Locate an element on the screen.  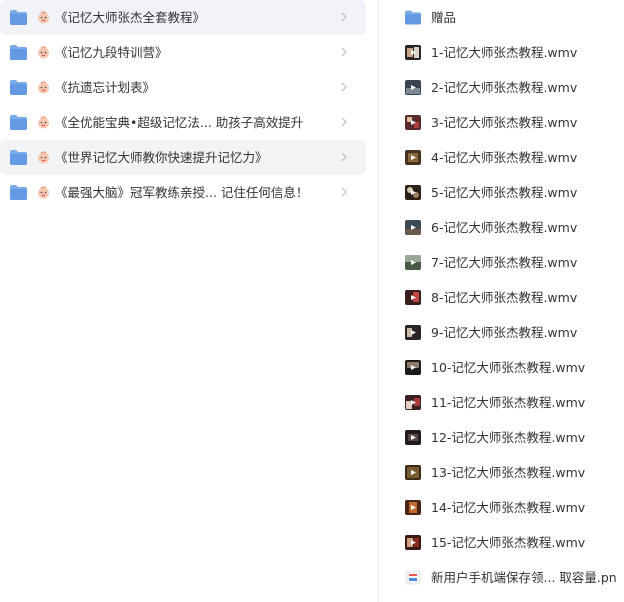
file-row-10: 10-记忆大师张杰教程.wmv is located at coordinates (501, 367).